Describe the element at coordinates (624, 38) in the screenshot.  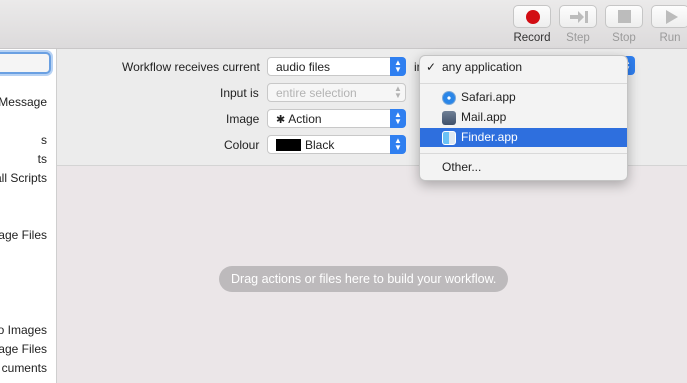
I see `stop-label: Stop` at that location.